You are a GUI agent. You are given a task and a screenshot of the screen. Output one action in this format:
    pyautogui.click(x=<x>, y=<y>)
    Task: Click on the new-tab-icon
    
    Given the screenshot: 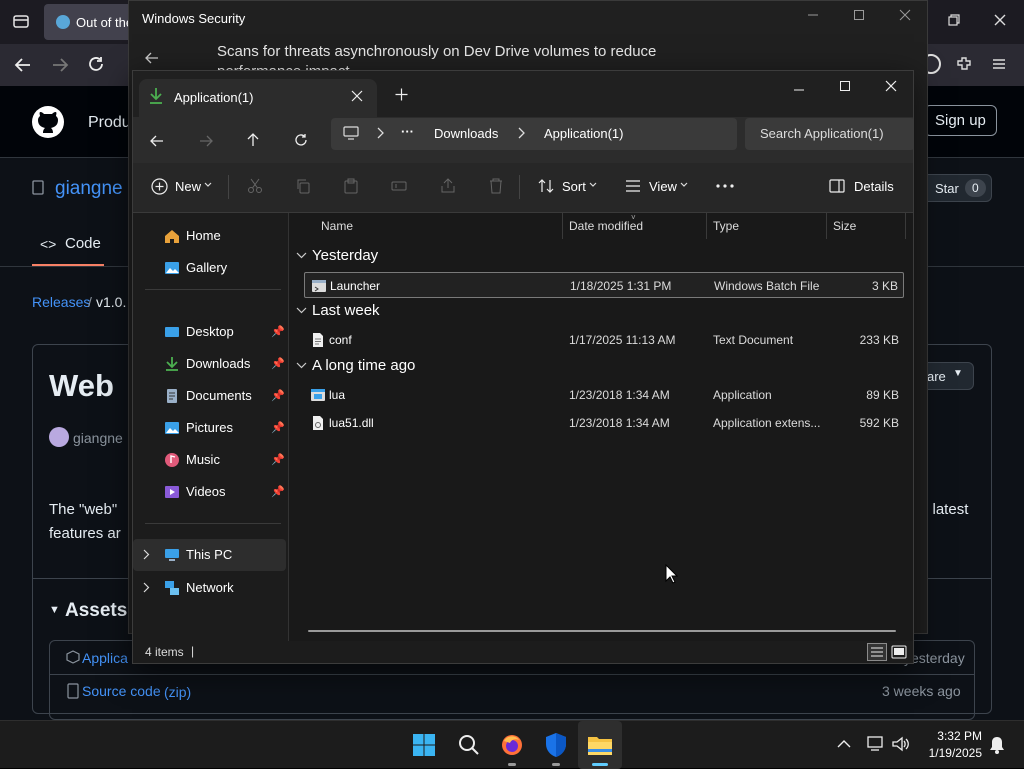 What is the action you would take?
    pyautogui.click(x=401, y=94)
    